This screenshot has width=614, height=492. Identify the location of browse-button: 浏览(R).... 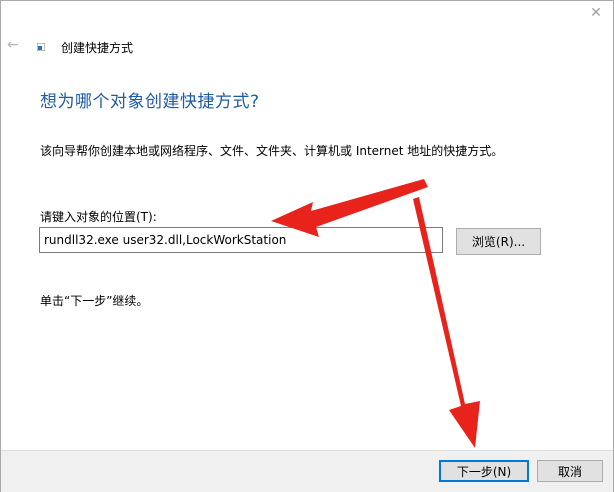
(498, 241).